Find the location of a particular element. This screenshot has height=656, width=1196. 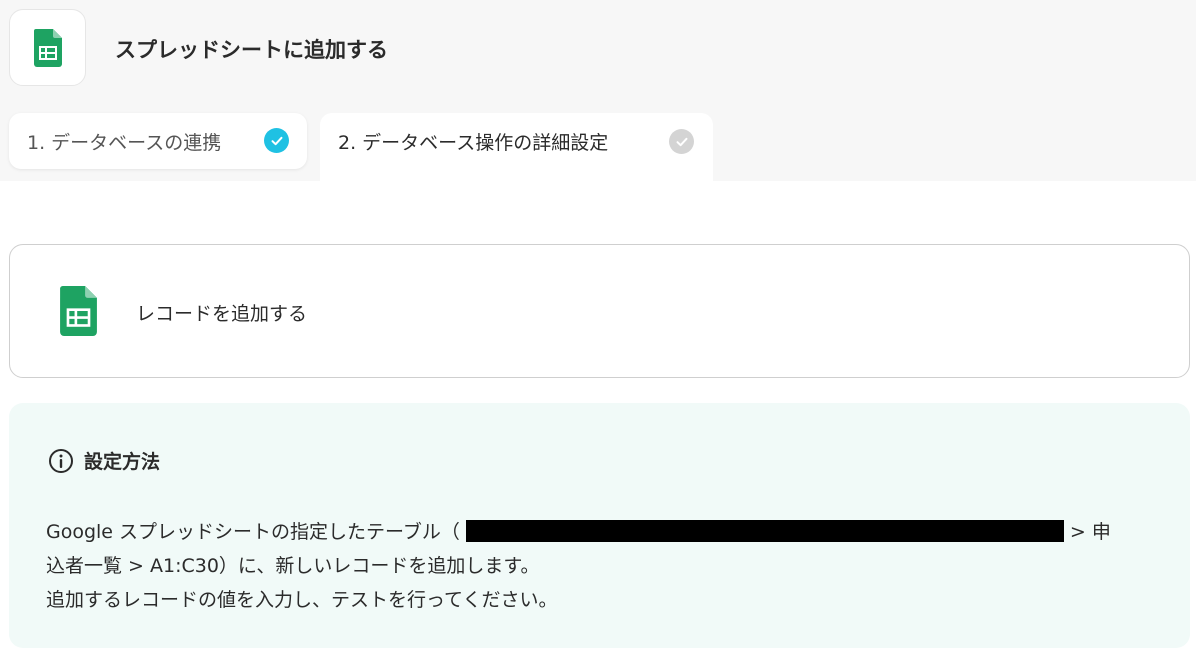

info-line-1: Google スプレッドシートの指定したテーブル（ > 申 is located at coordinates (601, 532).